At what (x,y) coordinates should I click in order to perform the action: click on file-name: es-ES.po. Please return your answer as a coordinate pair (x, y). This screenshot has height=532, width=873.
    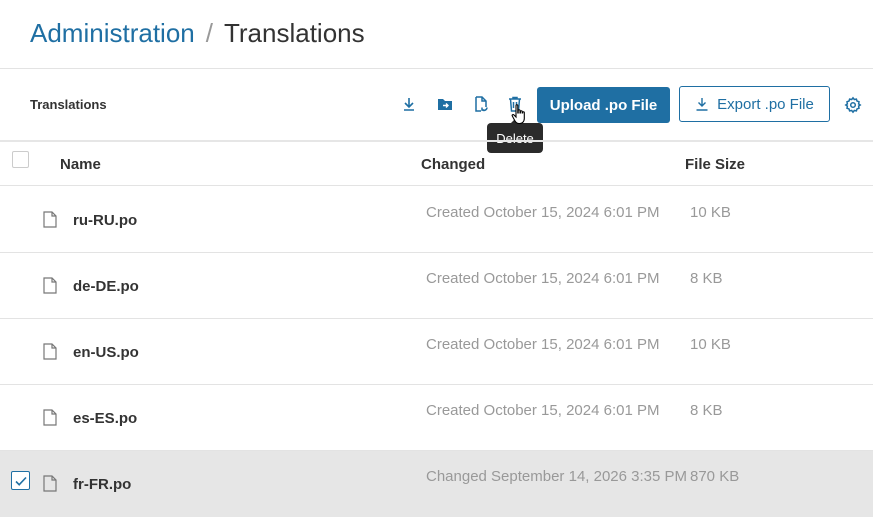
    Looking at the image, I should click on (105, 418).